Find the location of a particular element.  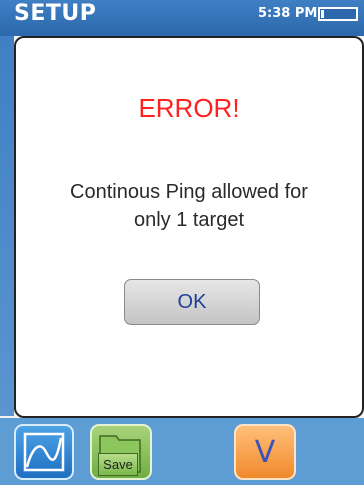

graph-button is located at coordinates (44, 452).